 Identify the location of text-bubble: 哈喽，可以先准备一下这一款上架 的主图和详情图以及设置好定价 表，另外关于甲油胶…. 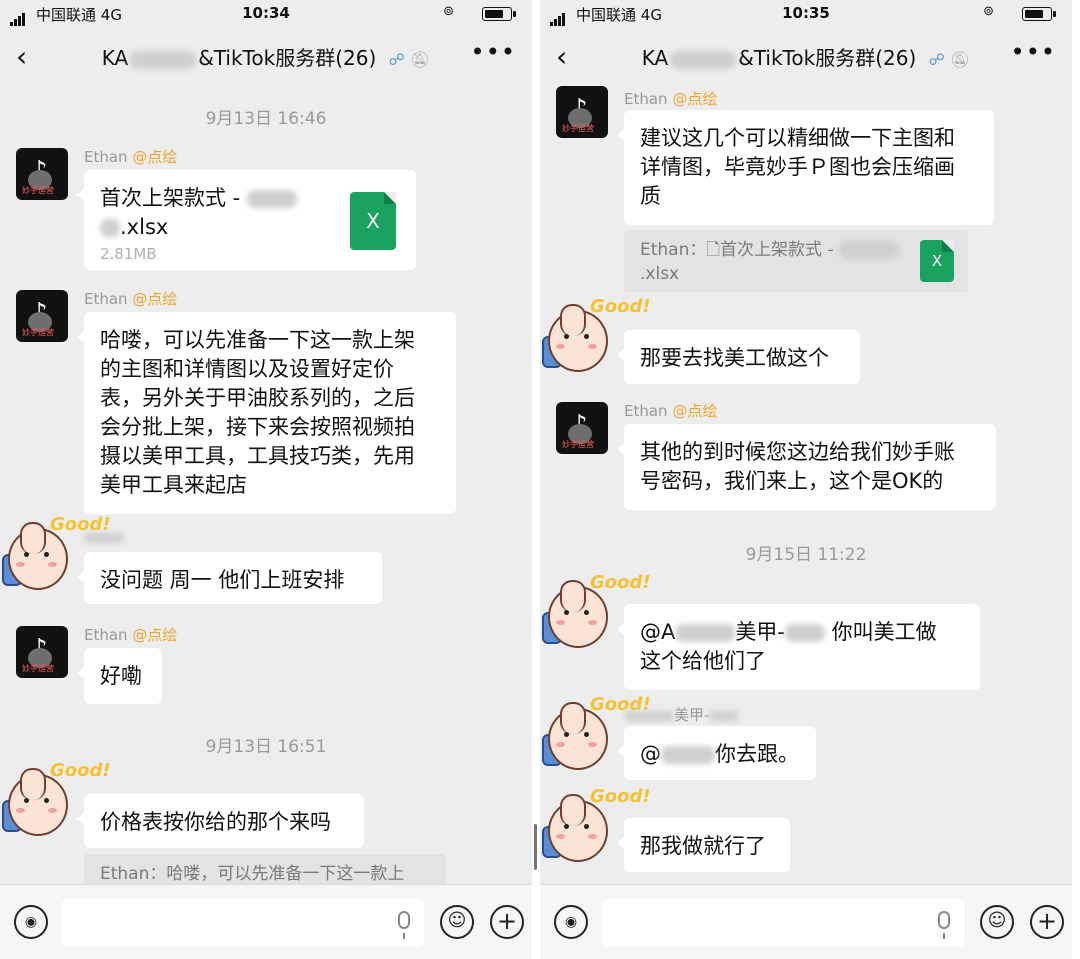
(266, 413).